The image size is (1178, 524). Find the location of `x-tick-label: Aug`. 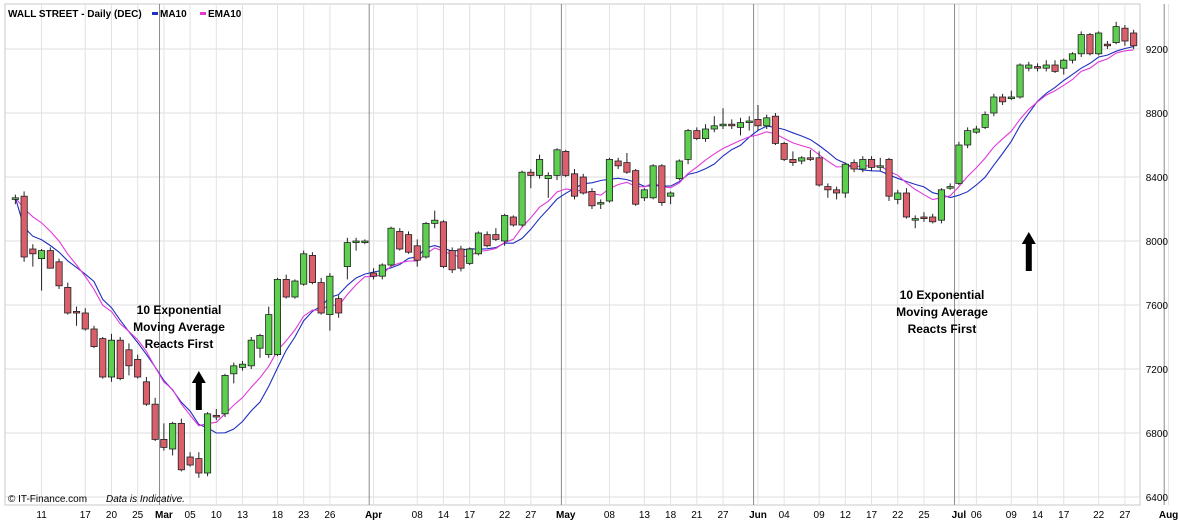

x-tick-label: Aug is located at coordinates (1168, 515).